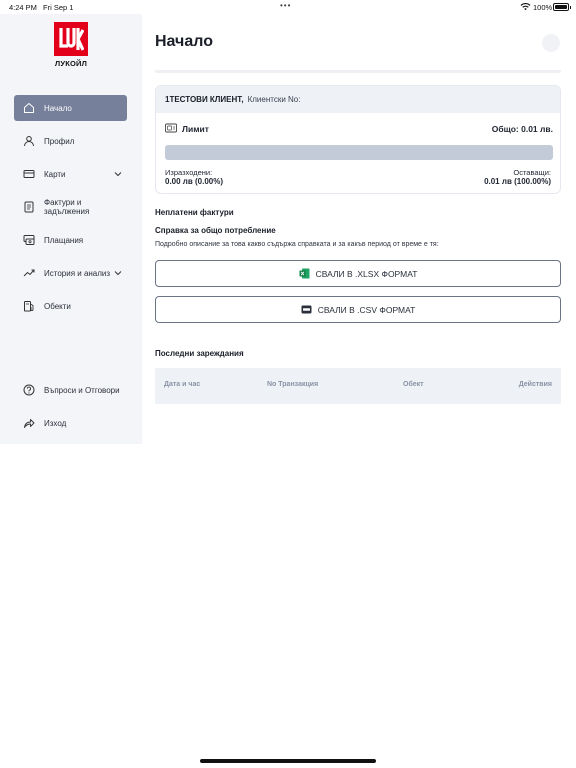 The height and width of the screenshot is (768, 576). What do you see at coordinates (59, 141) in the screenshot?
I see `sidebar-item-label: Профил` at bounding box center [59, 141].